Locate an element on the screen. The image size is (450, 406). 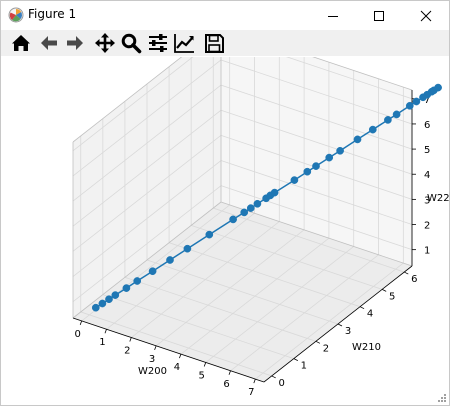
zoom-magnifier-icon is located at coordinates (131, 43).